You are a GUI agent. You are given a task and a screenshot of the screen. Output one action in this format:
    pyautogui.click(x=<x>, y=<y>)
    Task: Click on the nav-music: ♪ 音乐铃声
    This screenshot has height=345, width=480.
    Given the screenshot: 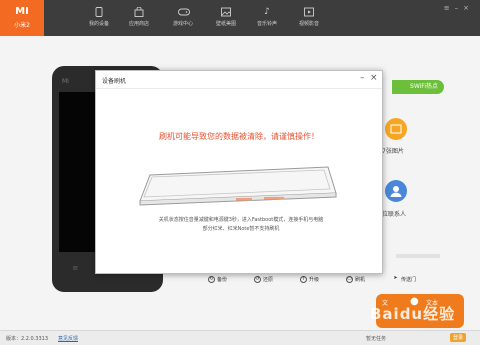 What is the action you would take?
    pyautogui.click(x=267, y=18)
    